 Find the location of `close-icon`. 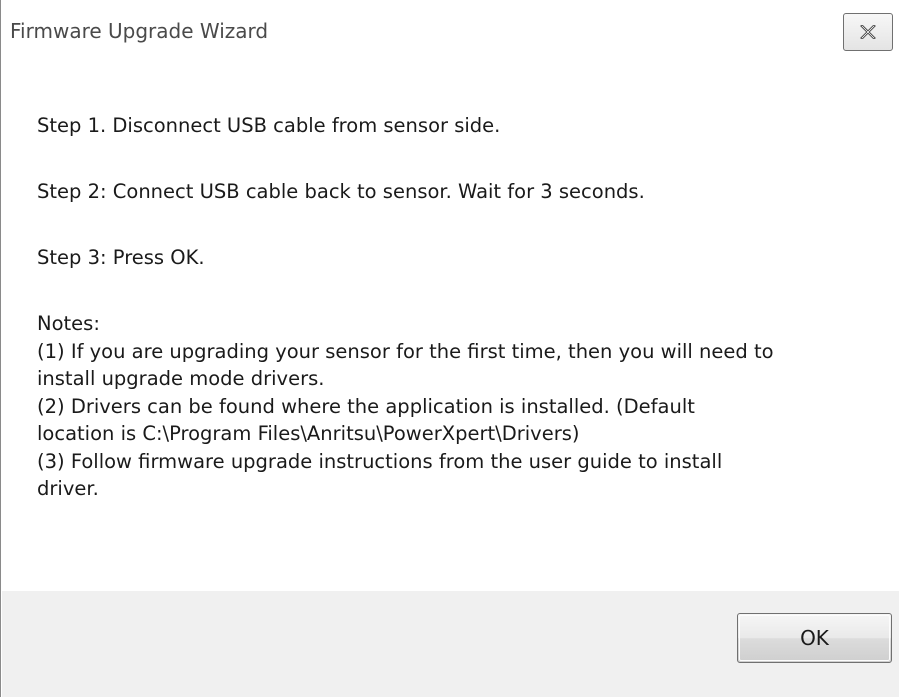

close-icon is located at coordinates (868, 32).